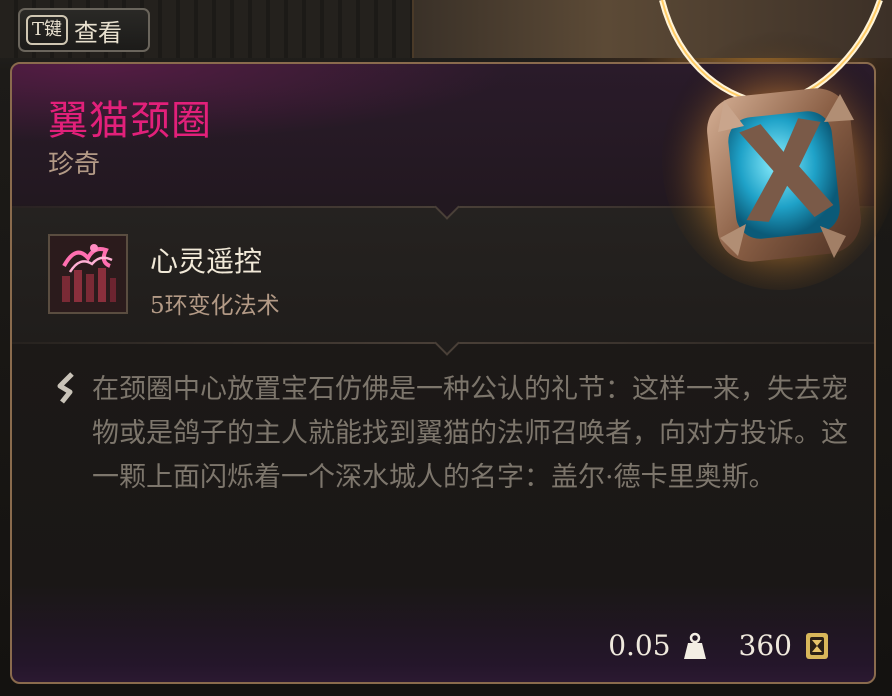 The image size is (892, 696). Describe the element at coordinates (766, 145) in the screenshot. I see `item-image` at that location.